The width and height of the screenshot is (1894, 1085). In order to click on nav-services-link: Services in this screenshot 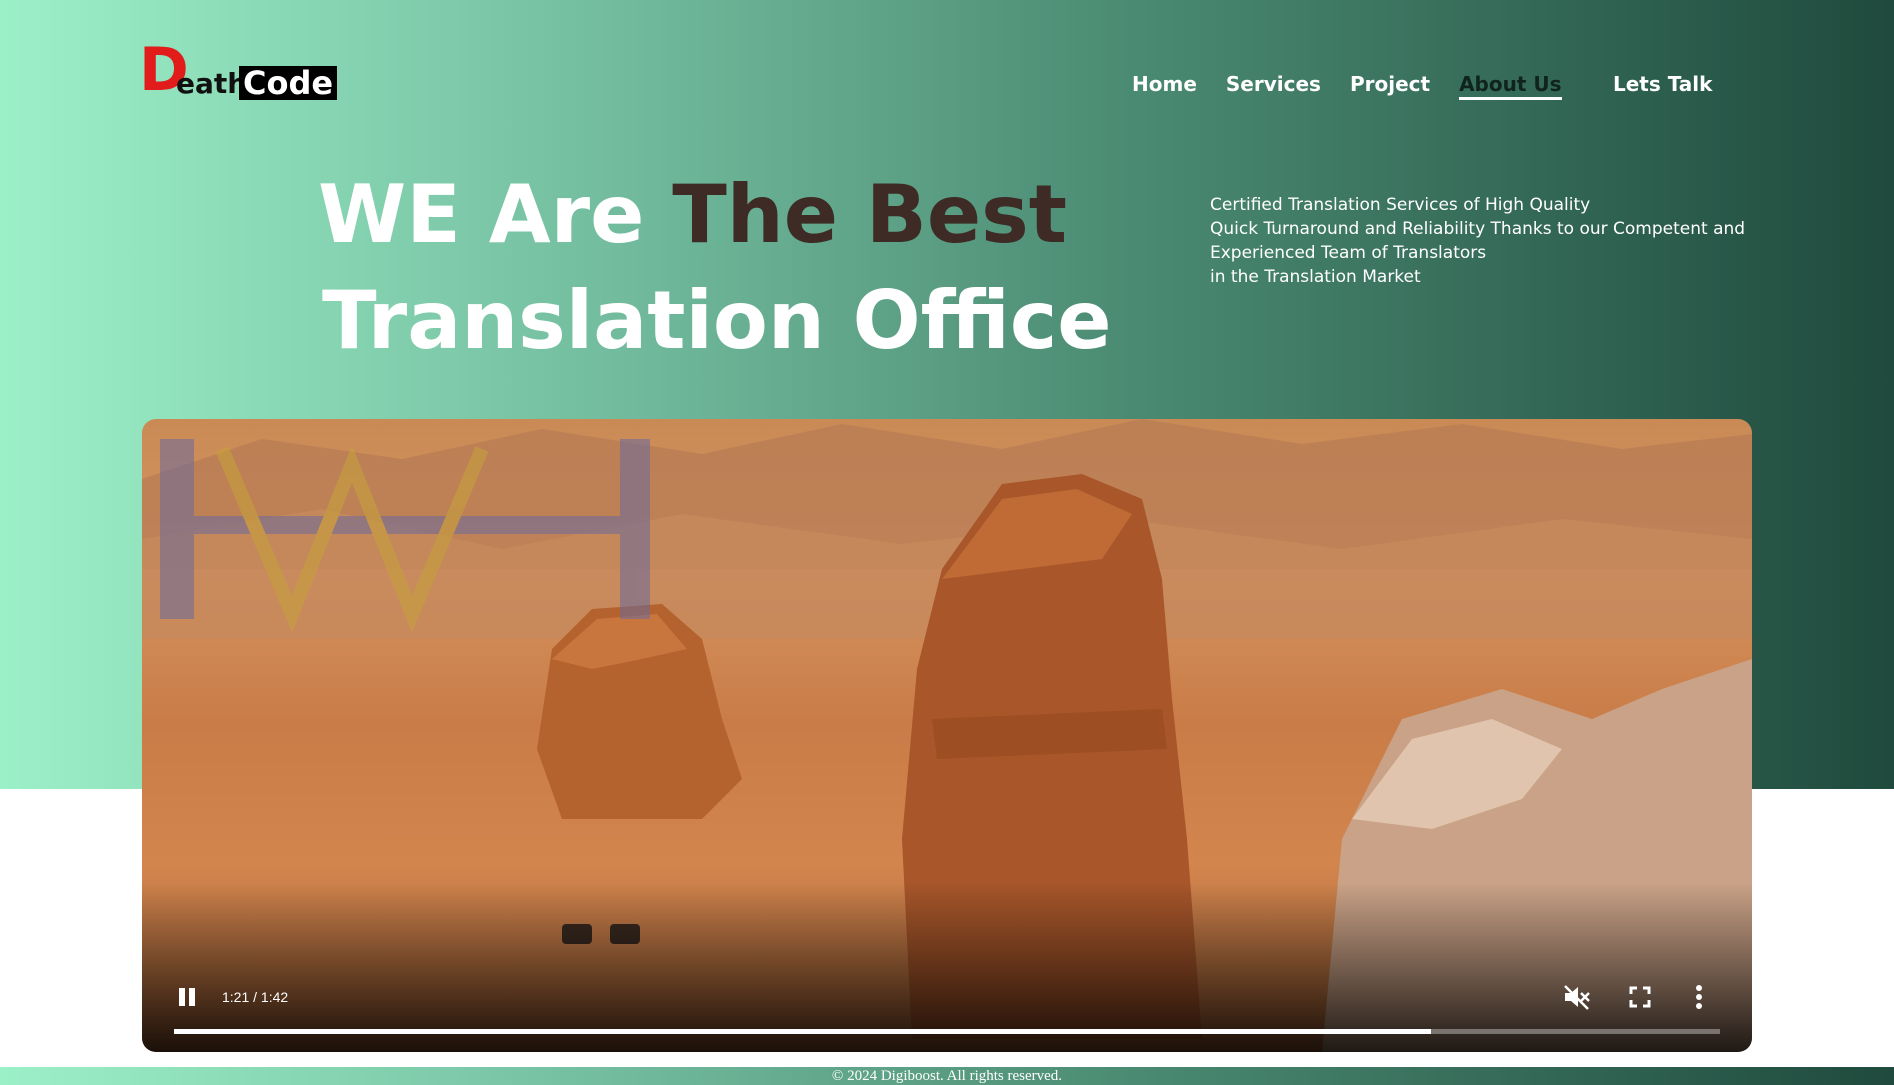, I will do `click(1273, 86)`.